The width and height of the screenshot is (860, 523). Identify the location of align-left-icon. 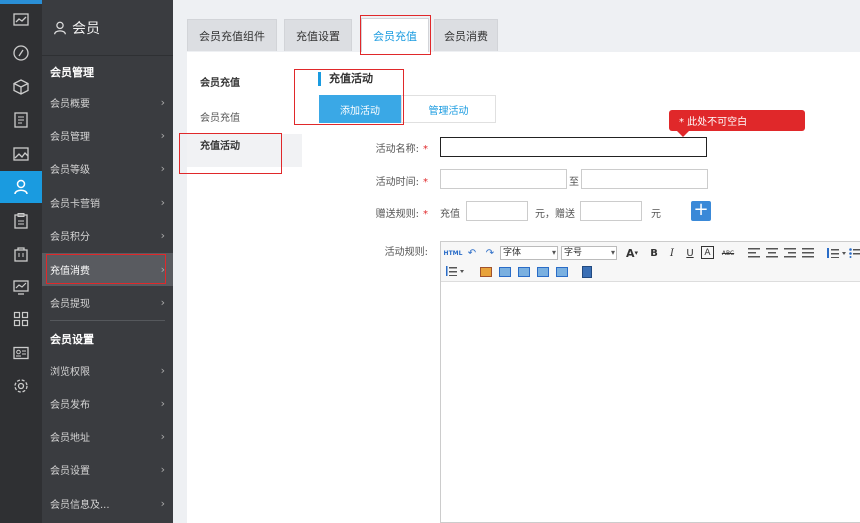
(754, 253).